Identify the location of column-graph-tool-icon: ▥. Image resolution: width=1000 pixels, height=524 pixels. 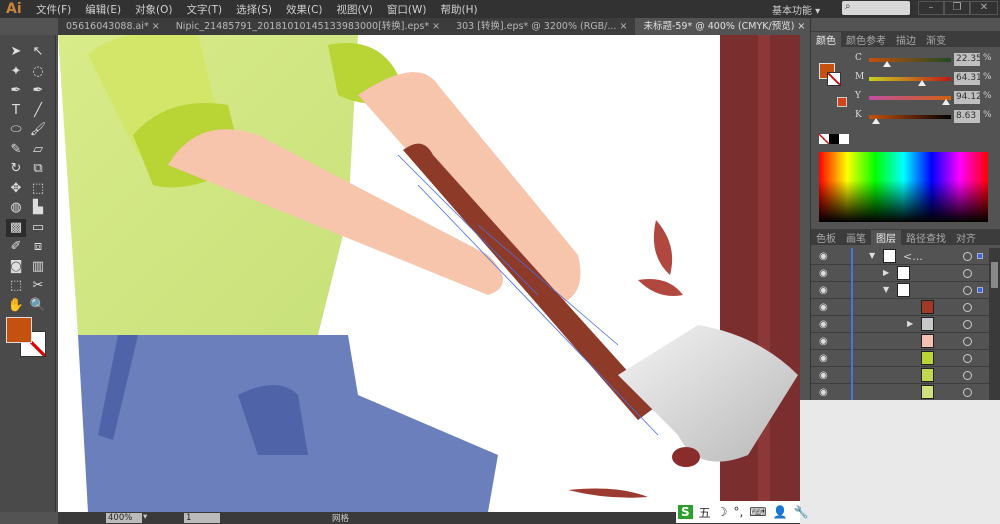
(38, 267).